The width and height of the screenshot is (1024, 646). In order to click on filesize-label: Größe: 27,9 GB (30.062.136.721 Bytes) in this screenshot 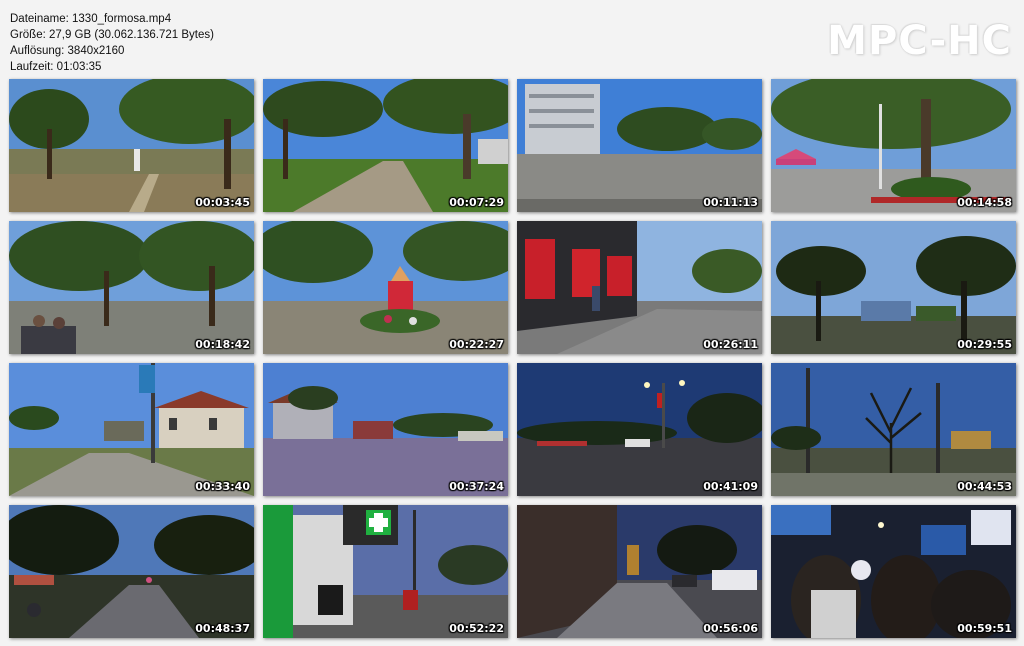, I will do `click(112, 35)`.